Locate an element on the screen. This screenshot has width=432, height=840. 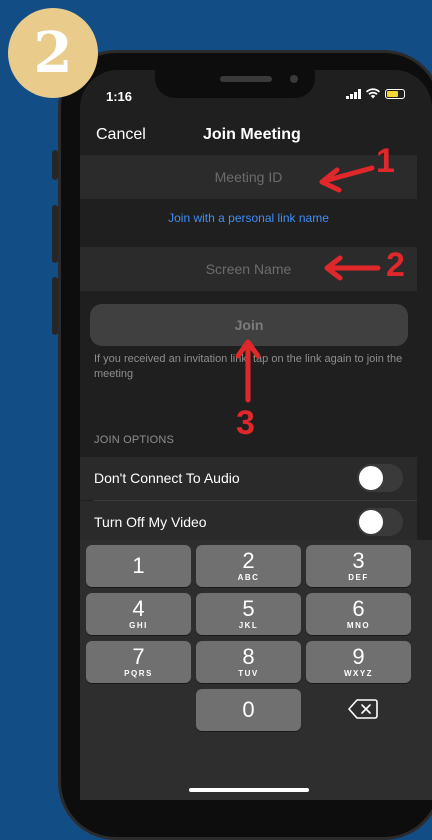
key-8: 8 TUV is located at coordinates (248, 662).